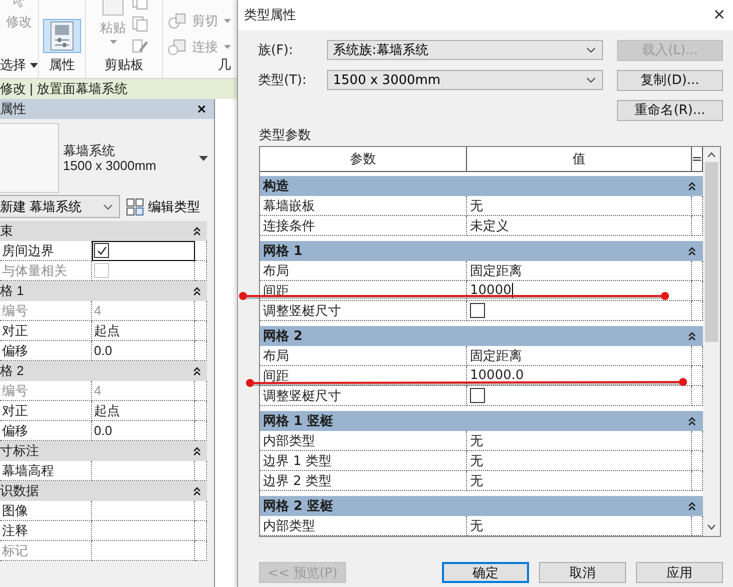  I want to click on group-header: 格 1, so click(103, 291).